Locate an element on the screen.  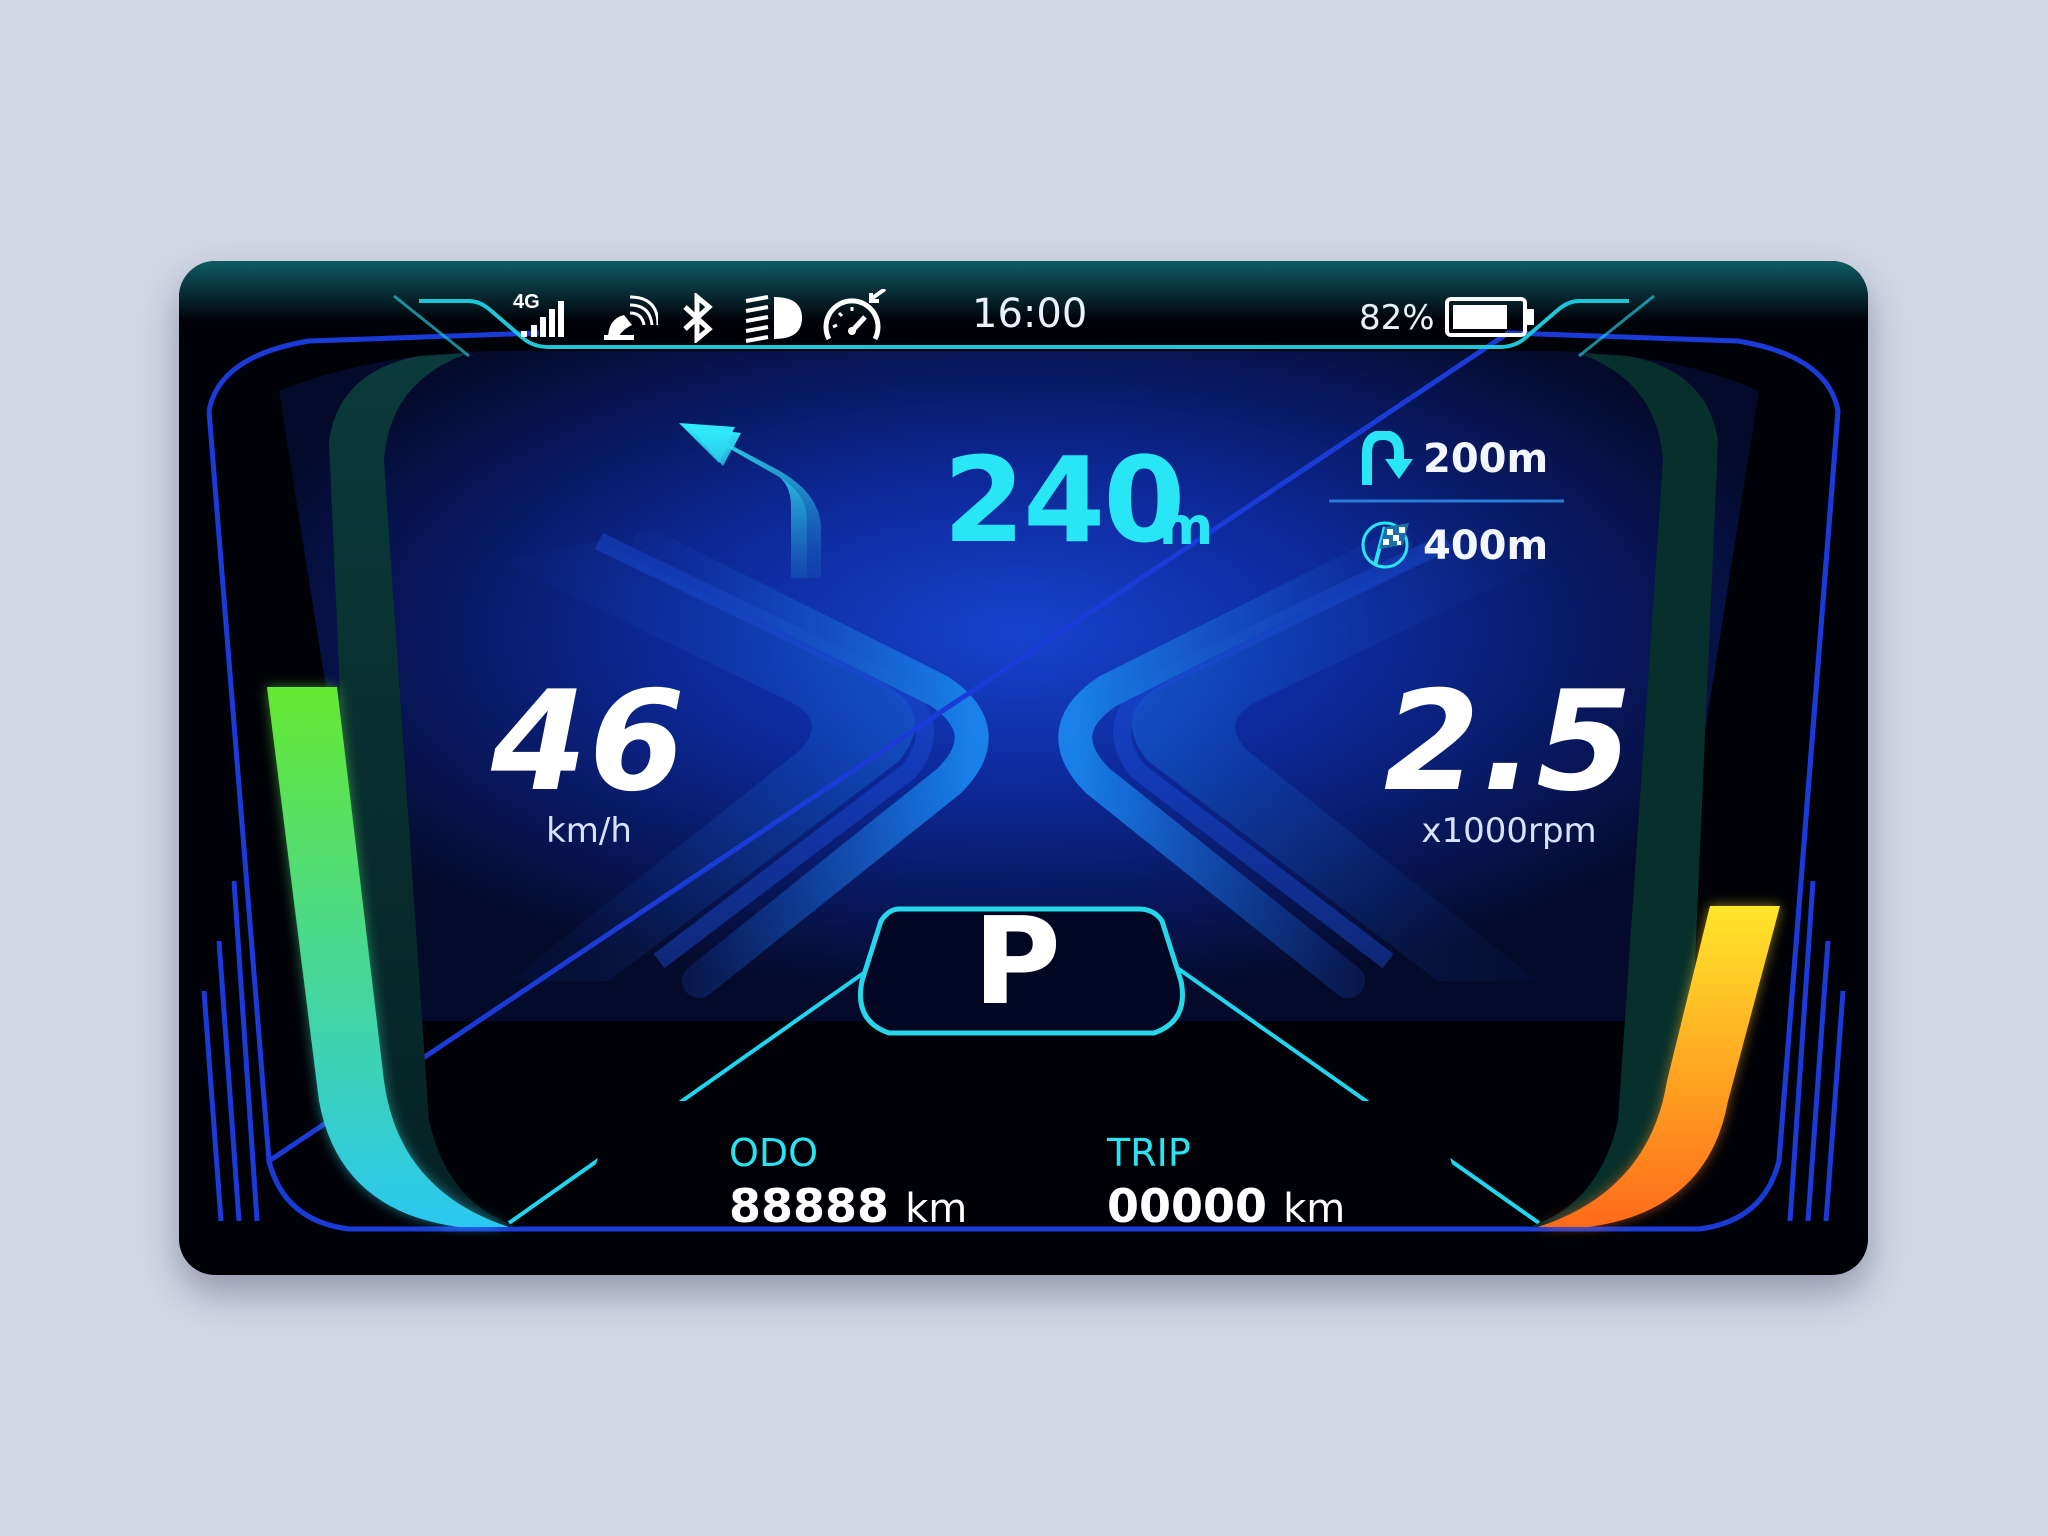
destination-distance: 400m is located at coordinates (1486, 546).